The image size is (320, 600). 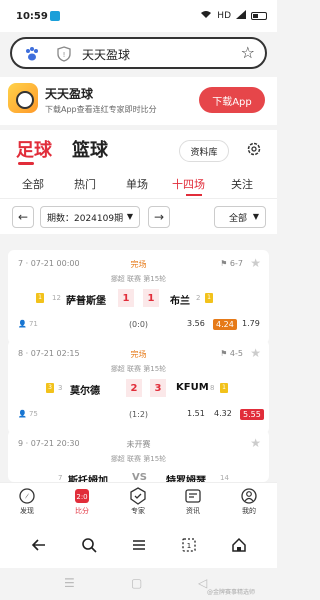 I want to click on tabs-icon: 1, so click(x=189, y=545).